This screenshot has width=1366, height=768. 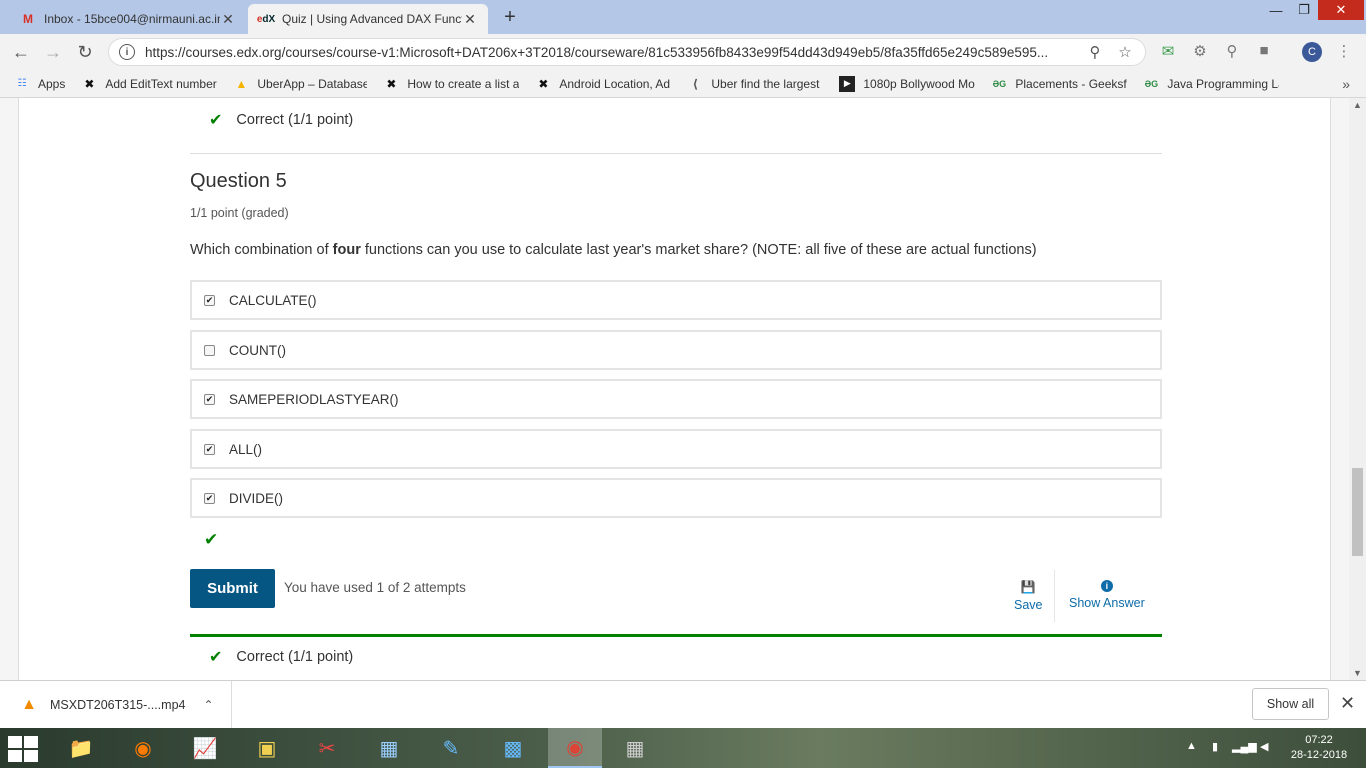 What do you see at coordinates (127, 52) in the screenshot?
I see `site-info-icon: i` at bounding box center [127, 52].